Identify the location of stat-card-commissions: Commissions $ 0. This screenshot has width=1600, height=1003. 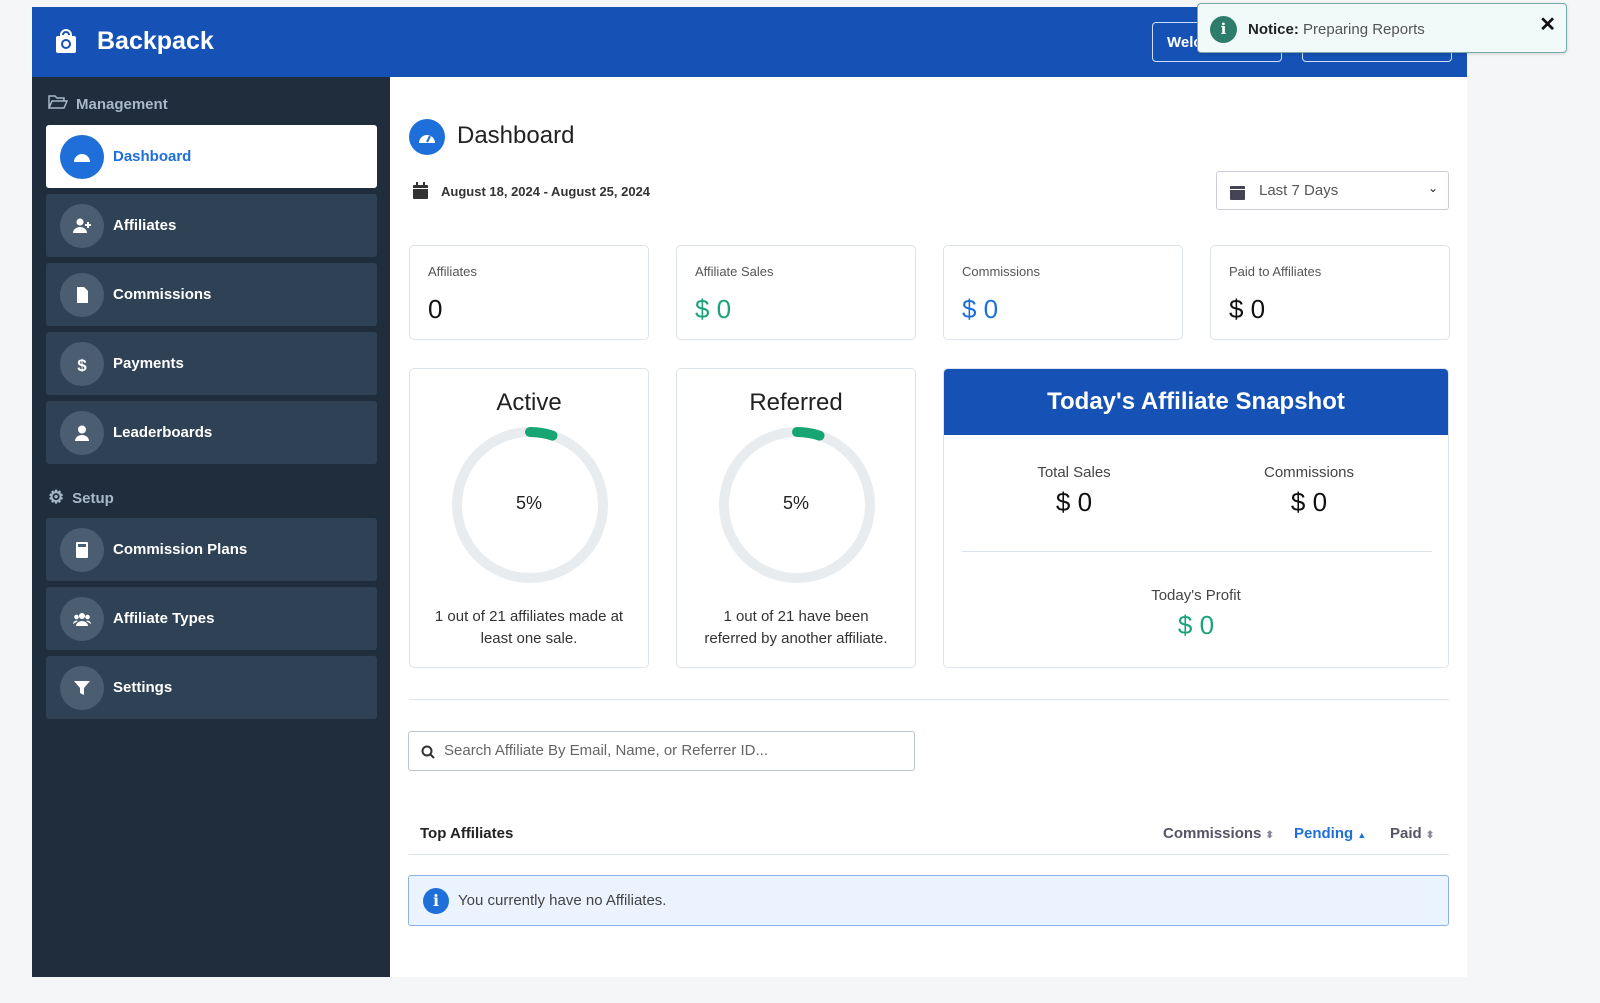
(1063, 292).